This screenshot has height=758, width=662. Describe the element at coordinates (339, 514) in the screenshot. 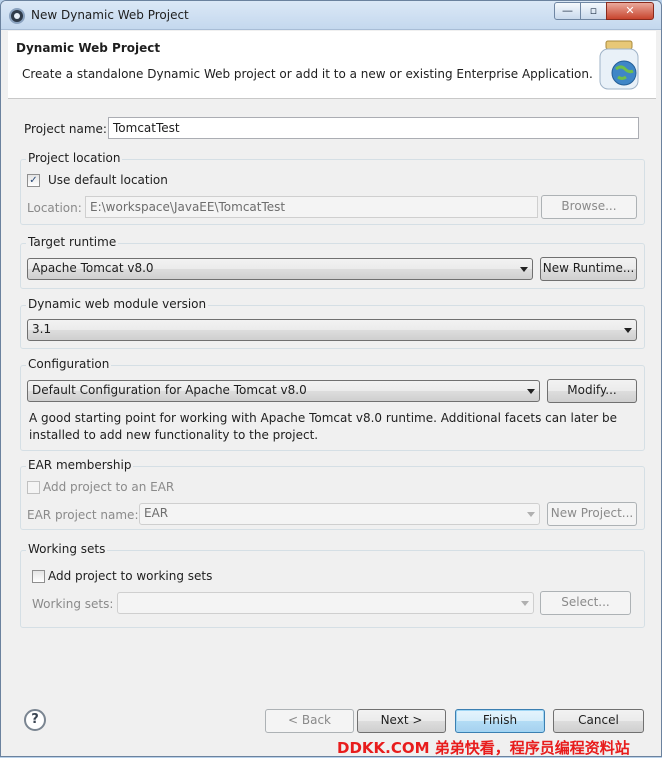

I see `ear-project-name-select: EAR` at that location.